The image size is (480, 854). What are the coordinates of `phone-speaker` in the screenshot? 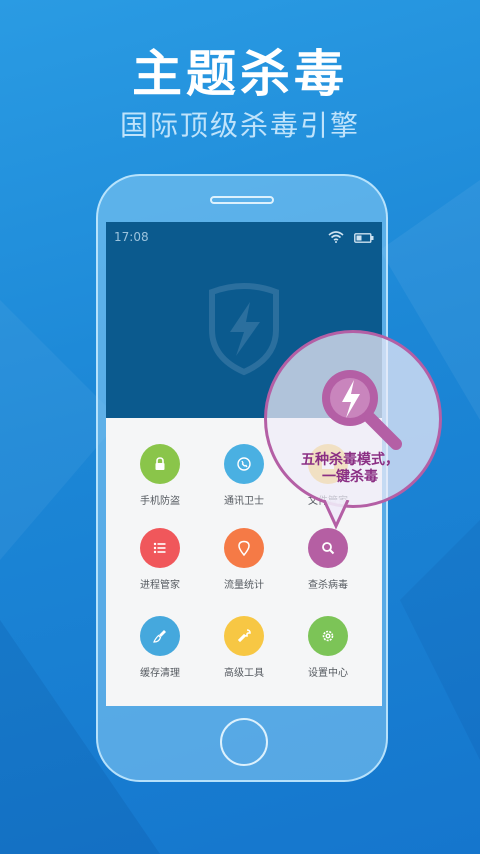 It's located at (242, 200).